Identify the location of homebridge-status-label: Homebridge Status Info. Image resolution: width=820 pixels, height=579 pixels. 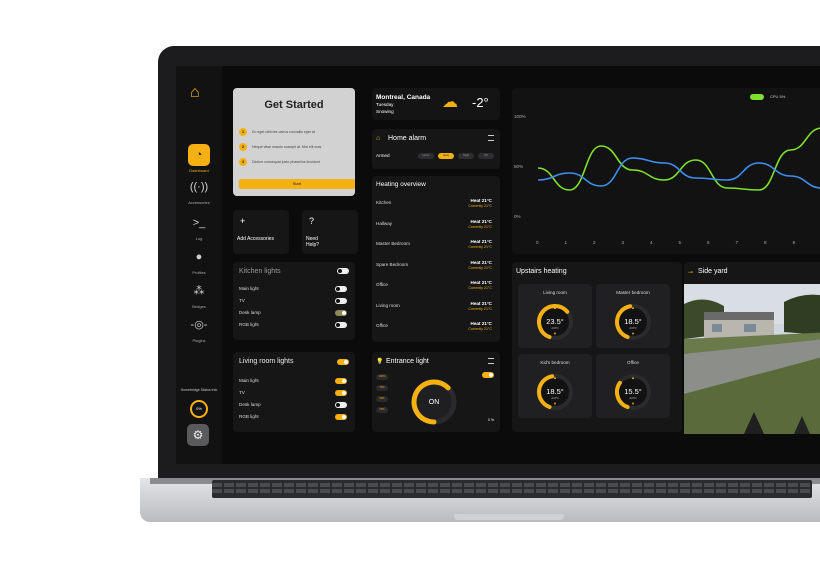
(199, 390).